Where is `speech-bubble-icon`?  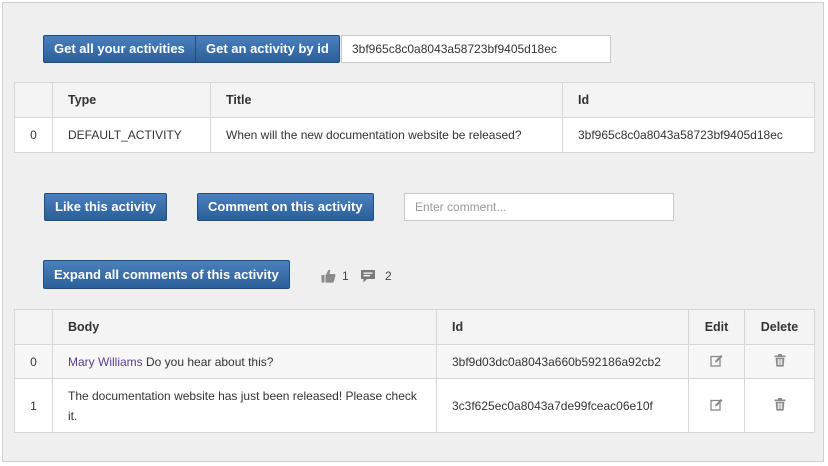 speech-bubble-icon is located at coordinates (368, 276).